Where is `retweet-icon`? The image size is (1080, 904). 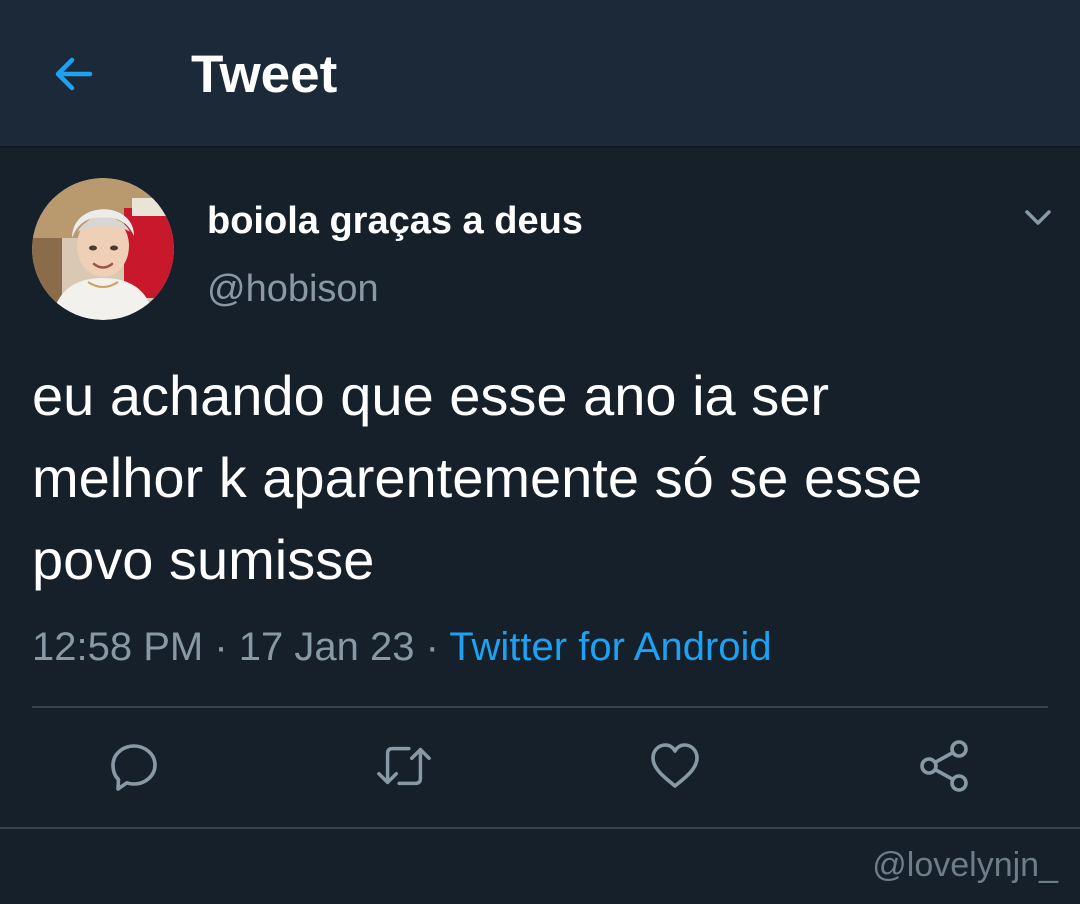 retweet-icon is located at coordinates (404, 766).